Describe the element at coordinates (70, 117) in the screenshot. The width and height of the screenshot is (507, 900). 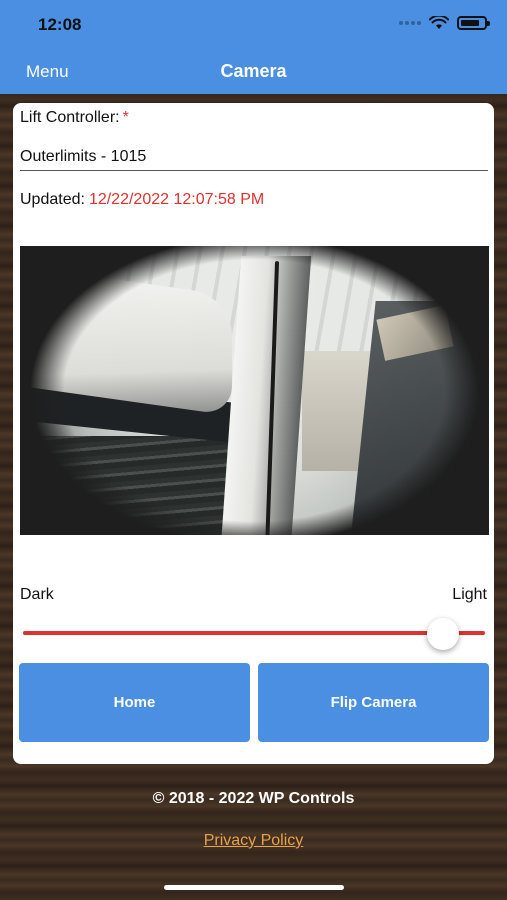
I see `lift-controller-label-text: Lift Controller:` at that location.